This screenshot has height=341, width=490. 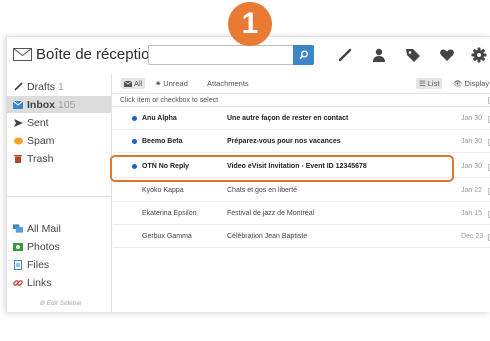 What do you see at coordinates (59, 140) in the screenshot?
I see `sidebar-item-spam: Spam` at bounding box center [59, 140].